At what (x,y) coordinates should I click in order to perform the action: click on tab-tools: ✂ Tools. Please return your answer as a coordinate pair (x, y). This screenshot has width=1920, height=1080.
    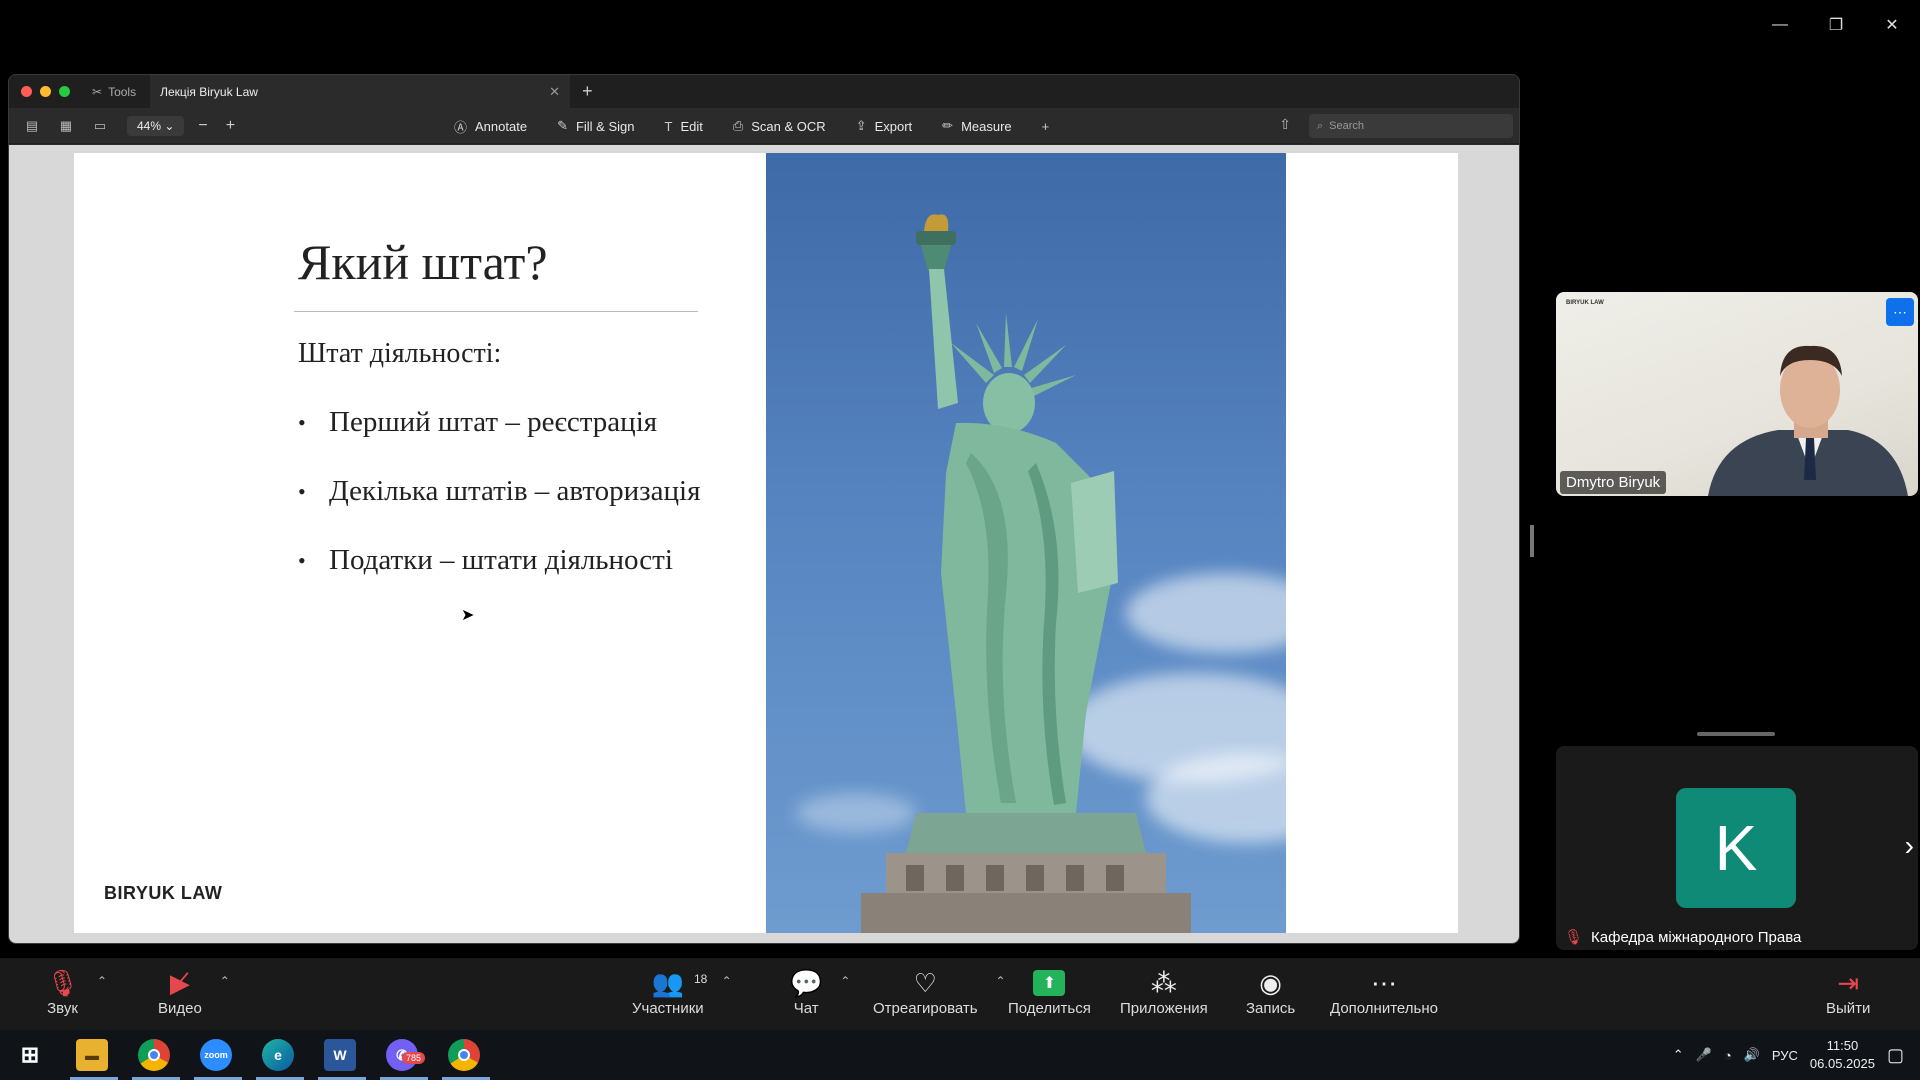
    Looking at the image, I should click on (114, 92).